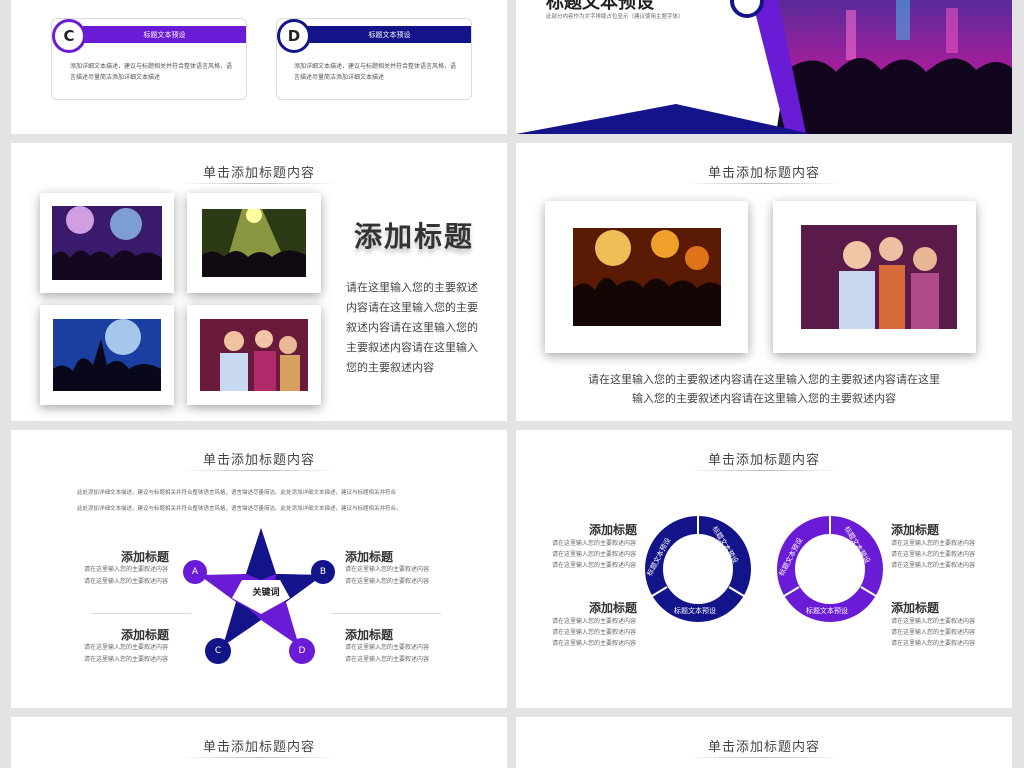 Image resolution: width=1024 pixels, height=768 pixels. Describe the element at coordinates (594, 621) in the screenshot. I see `ring-block-2-line1: 请在这里输入您的主要叙述内容` at that location.